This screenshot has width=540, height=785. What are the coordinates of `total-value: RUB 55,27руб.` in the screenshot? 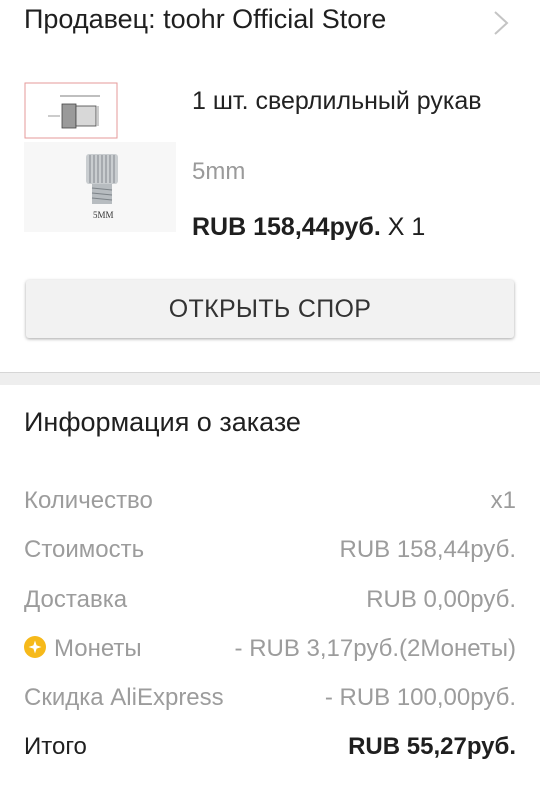 It's located at (432, 746).